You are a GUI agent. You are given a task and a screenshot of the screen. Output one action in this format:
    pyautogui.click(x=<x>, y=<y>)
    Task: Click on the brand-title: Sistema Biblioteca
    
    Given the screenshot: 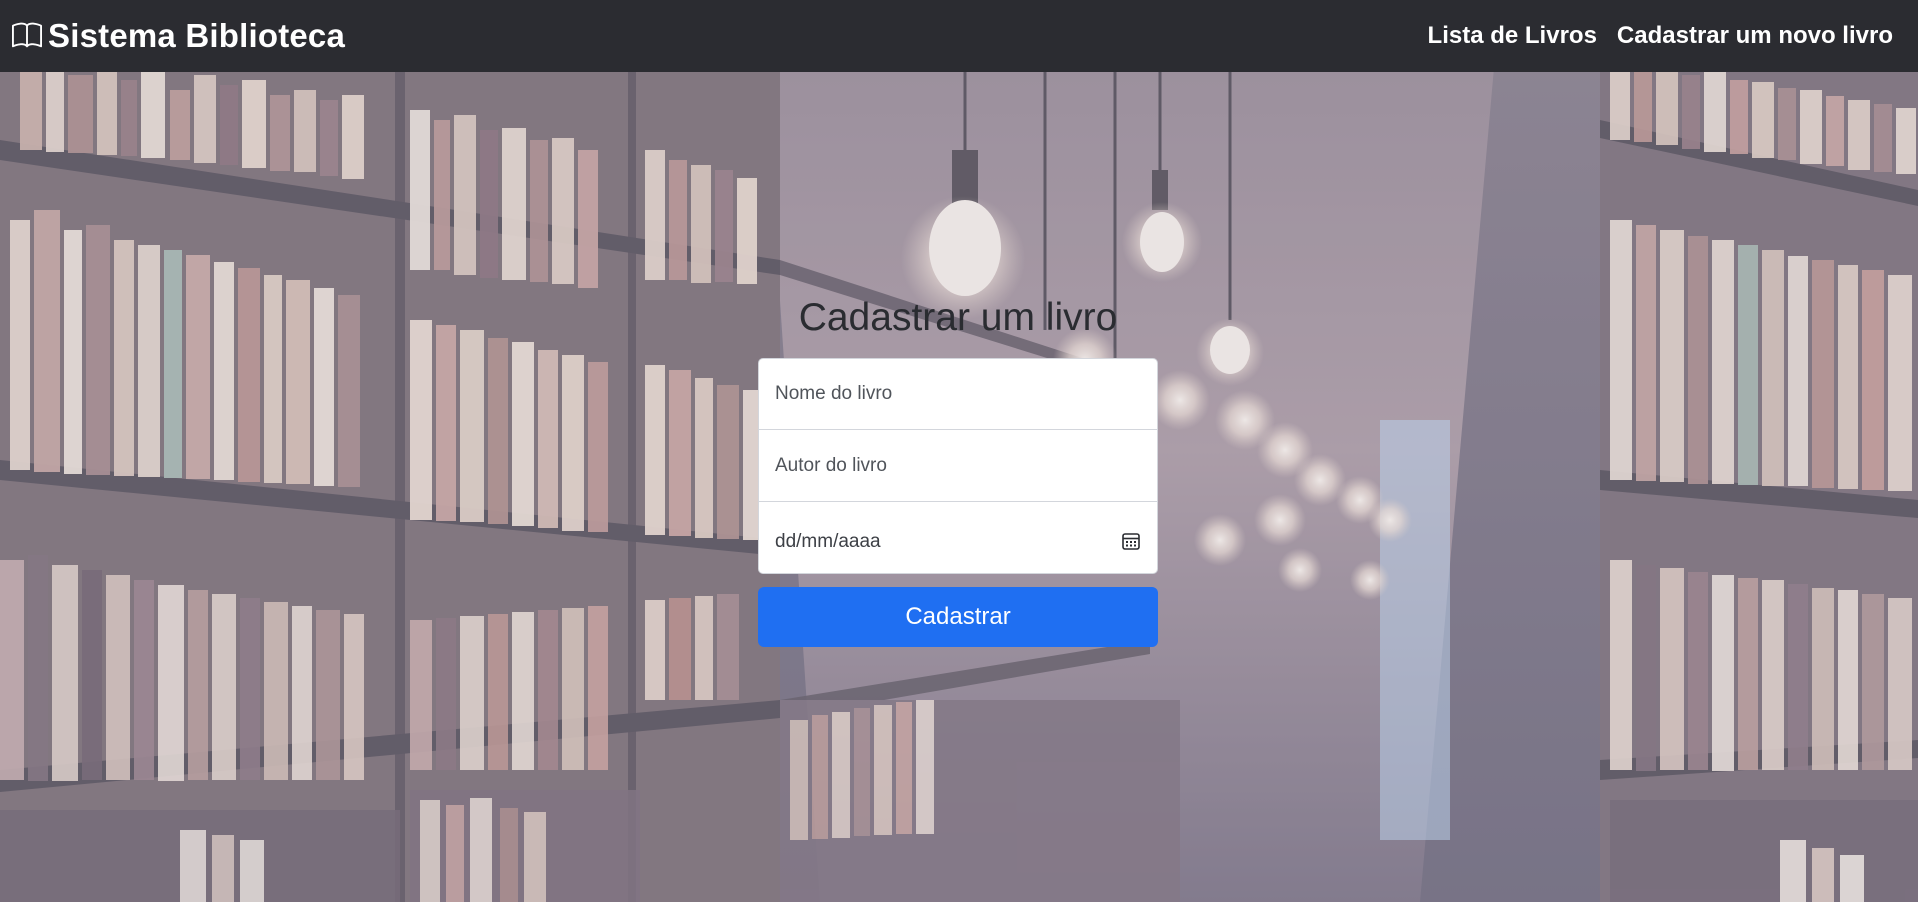 What is the action you would take?
    pyautogui.click(x=197, y=35)
    